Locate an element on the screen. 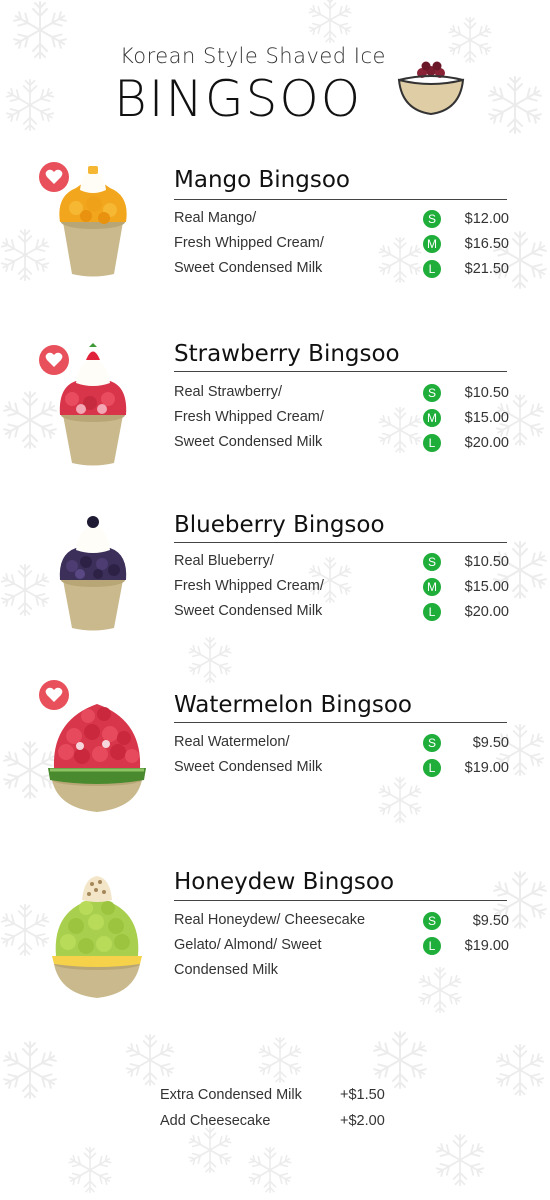 Image resolution: width=550 pixels, height=1200 pixels. watermelon-bingsoo-image is located at coordinates (97, 758).